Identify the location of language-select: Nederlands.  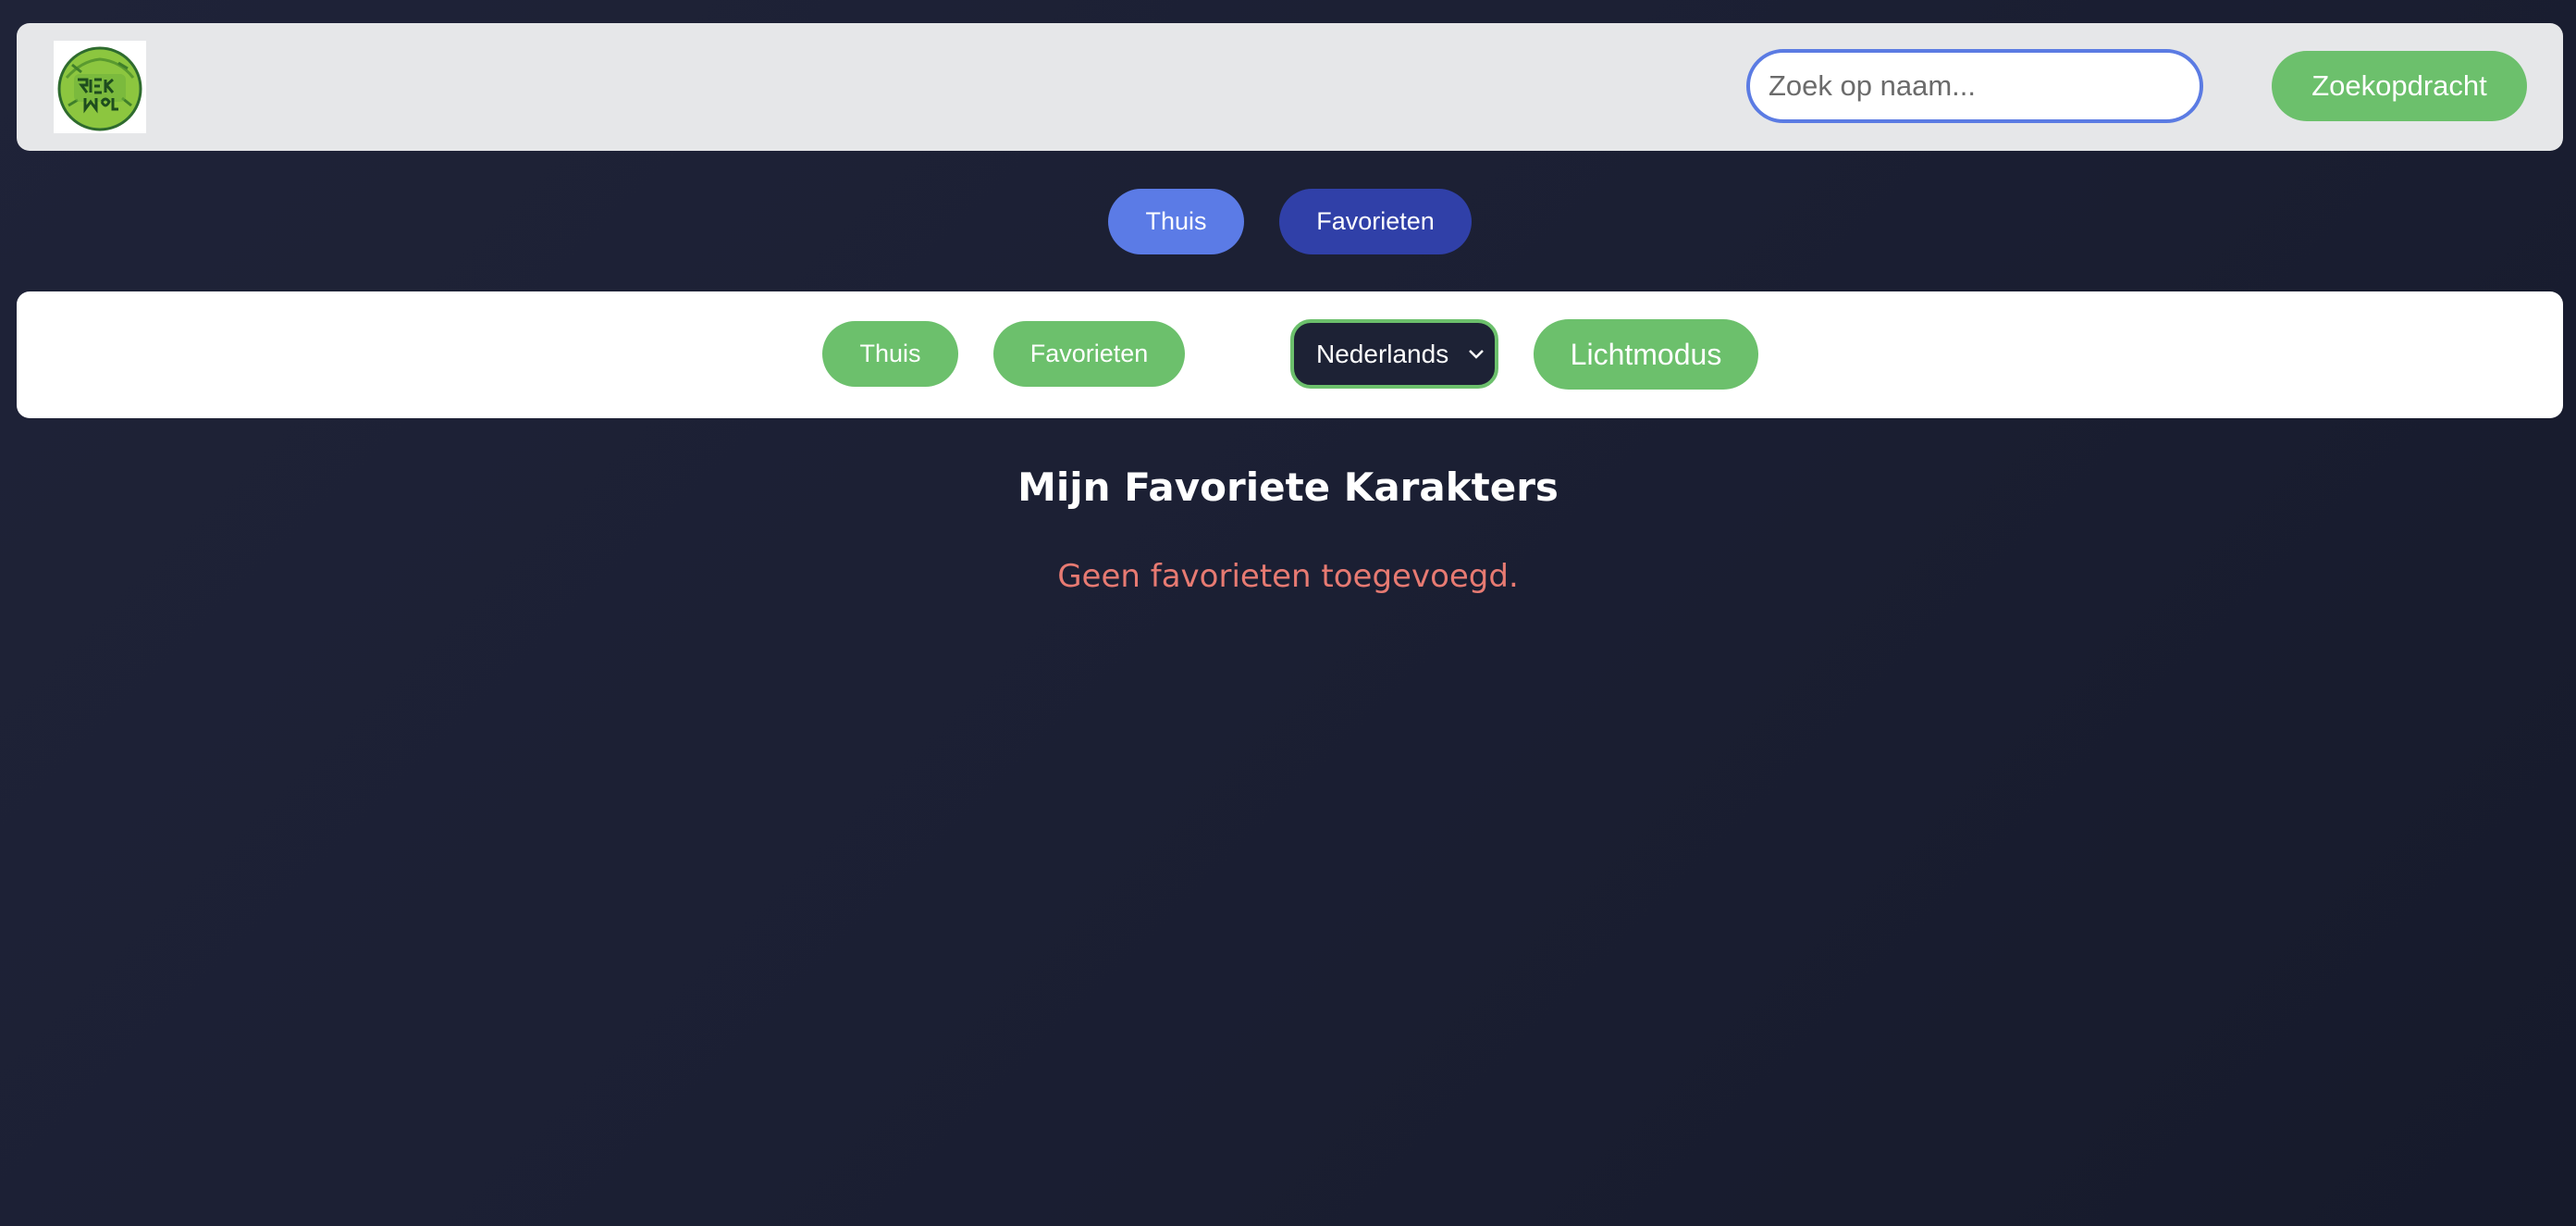
(1394, 354).